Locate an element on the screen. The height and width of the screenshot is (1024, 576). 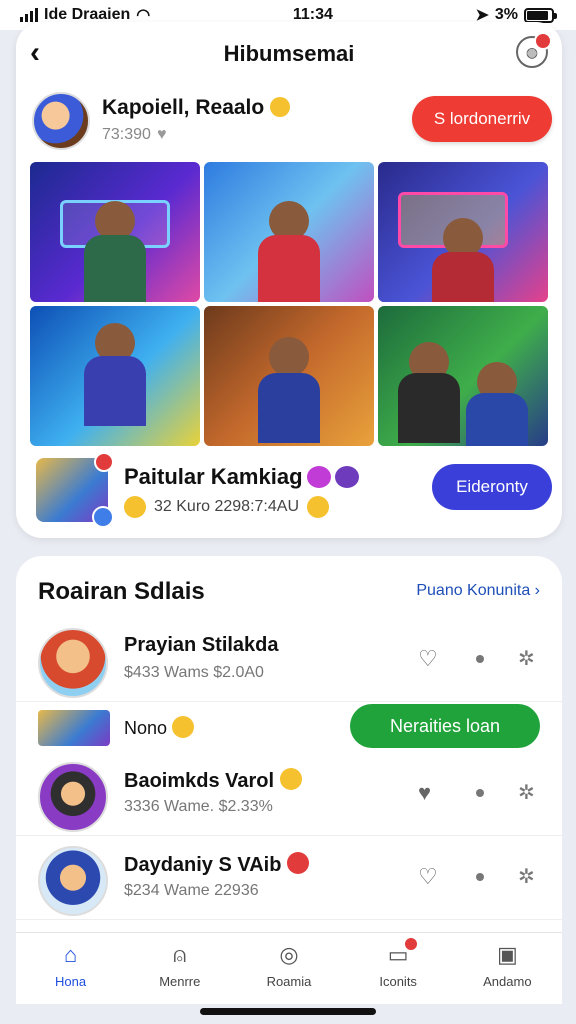
circle-tag-icon is located at coordinates (346, 477).